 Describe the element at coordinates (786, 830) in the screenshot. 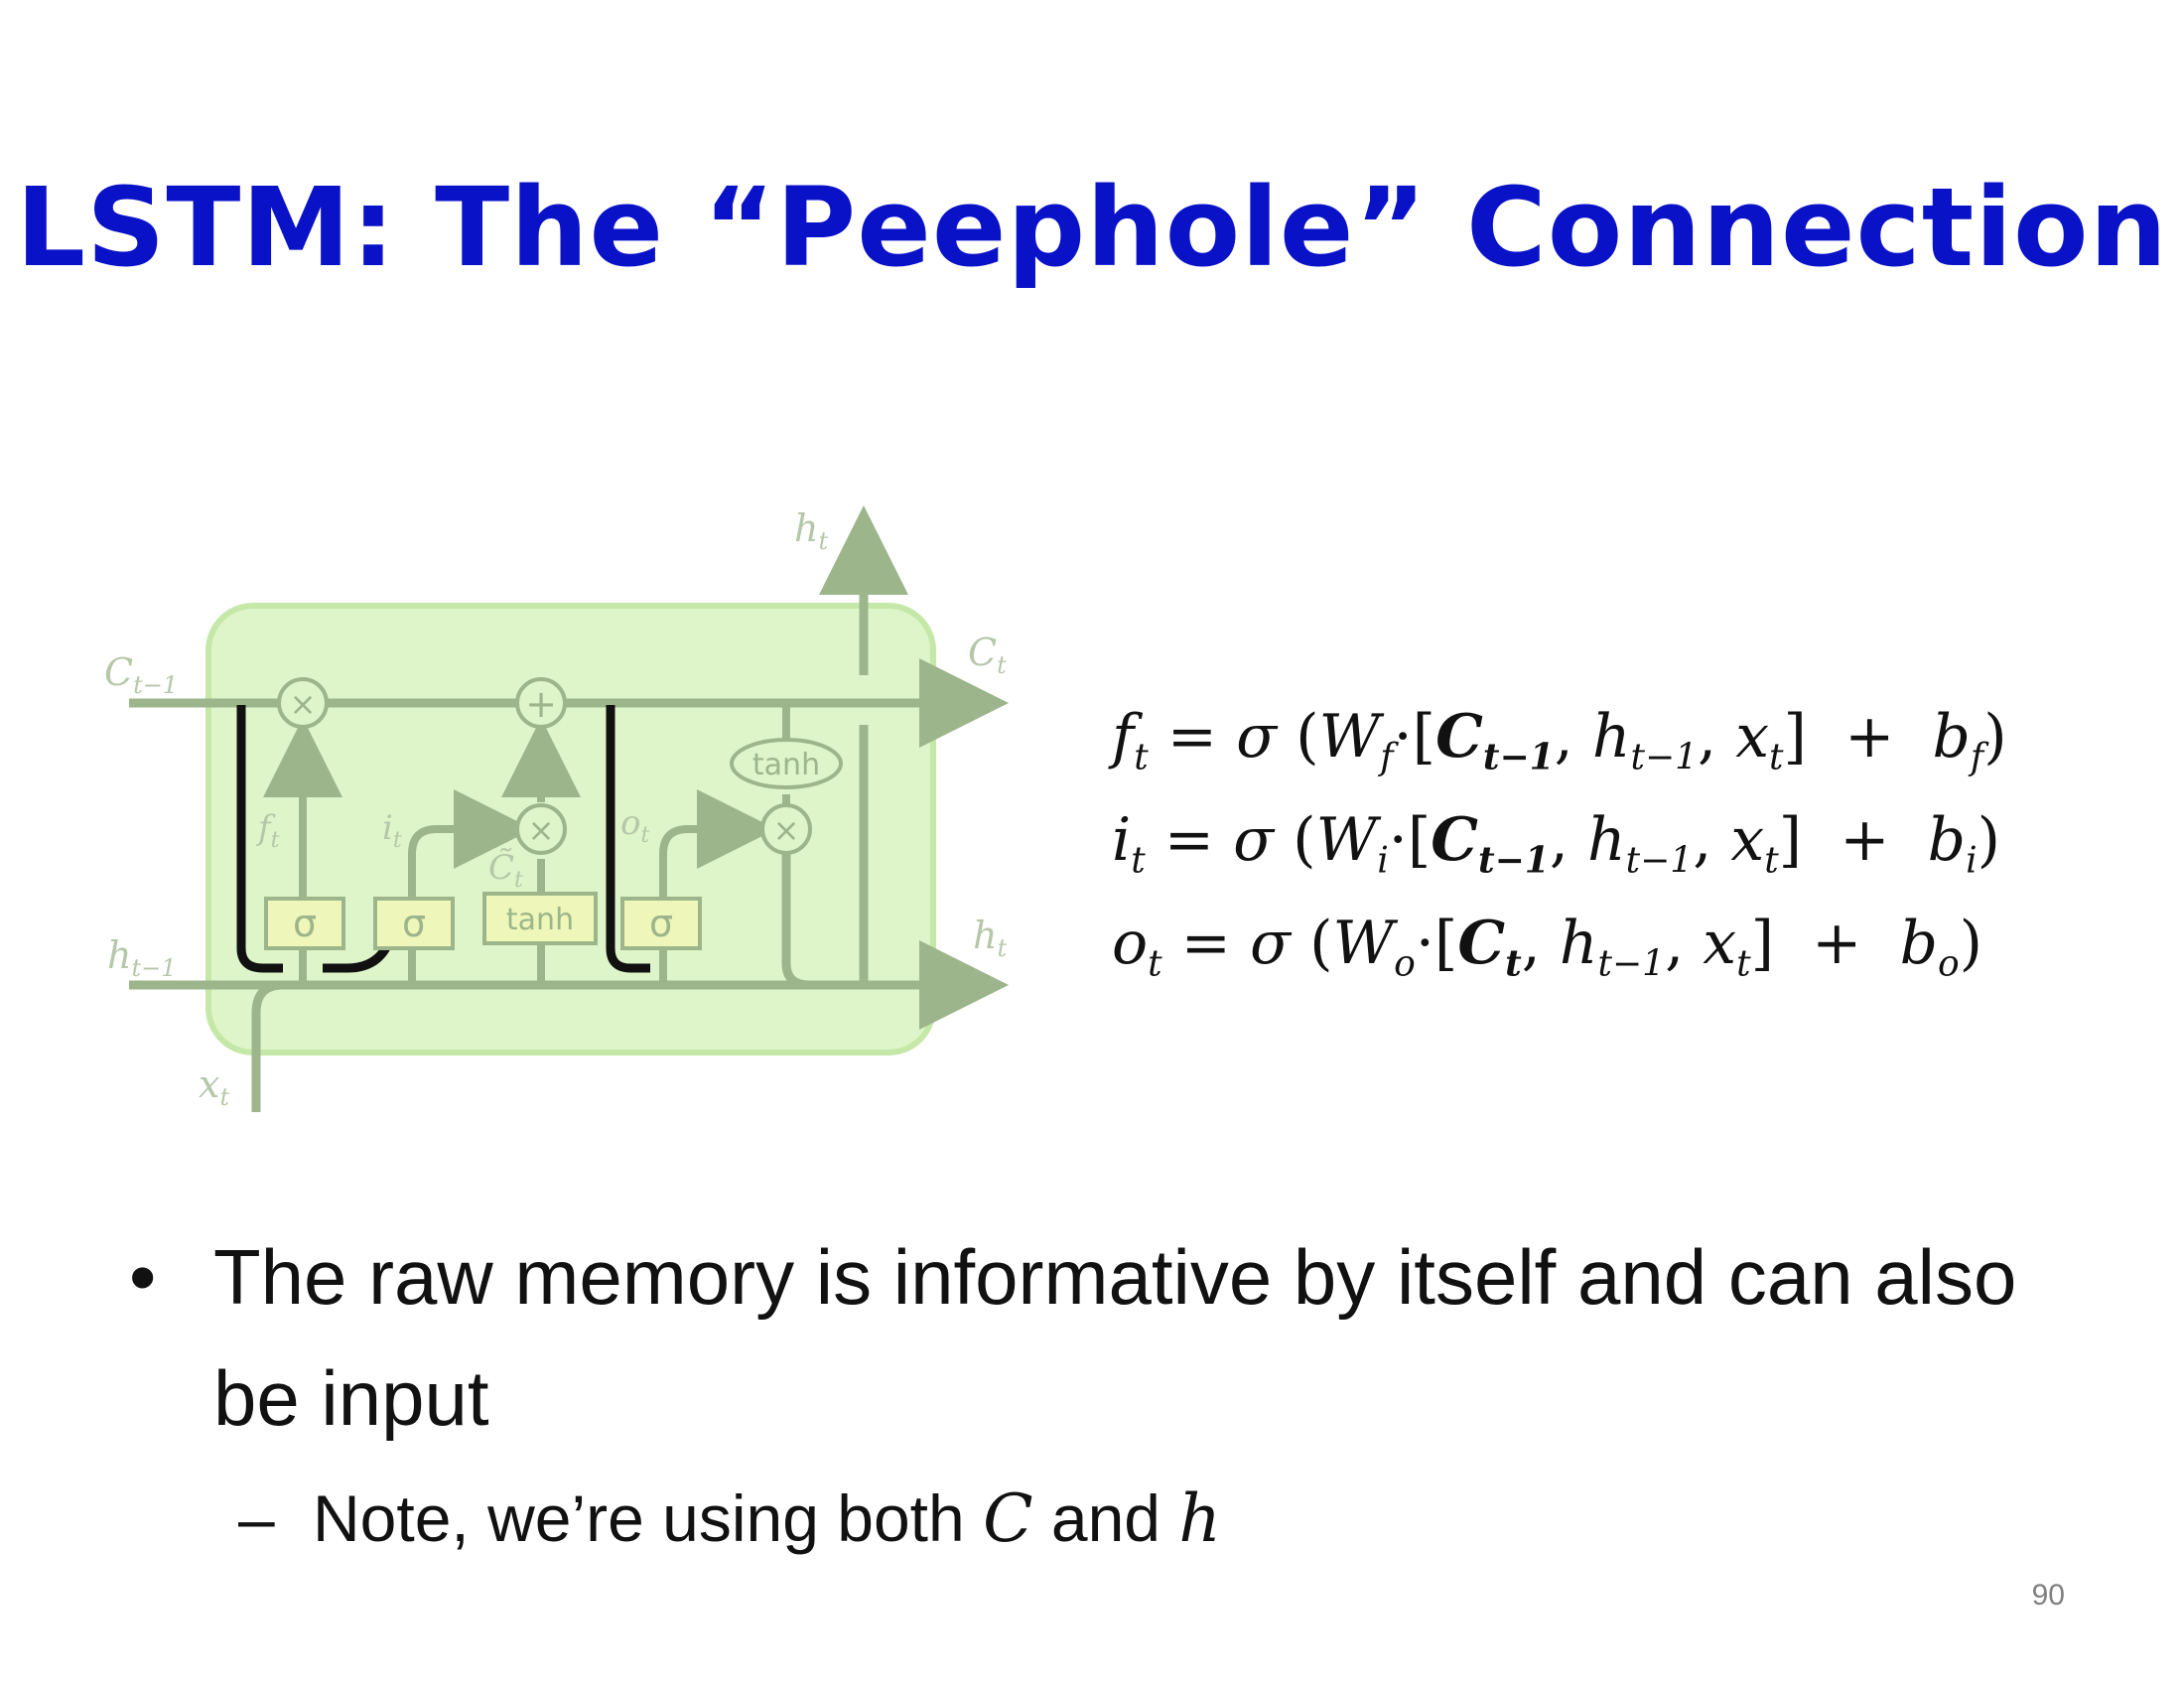

I see `output-mult-symbol: ×` at that location.